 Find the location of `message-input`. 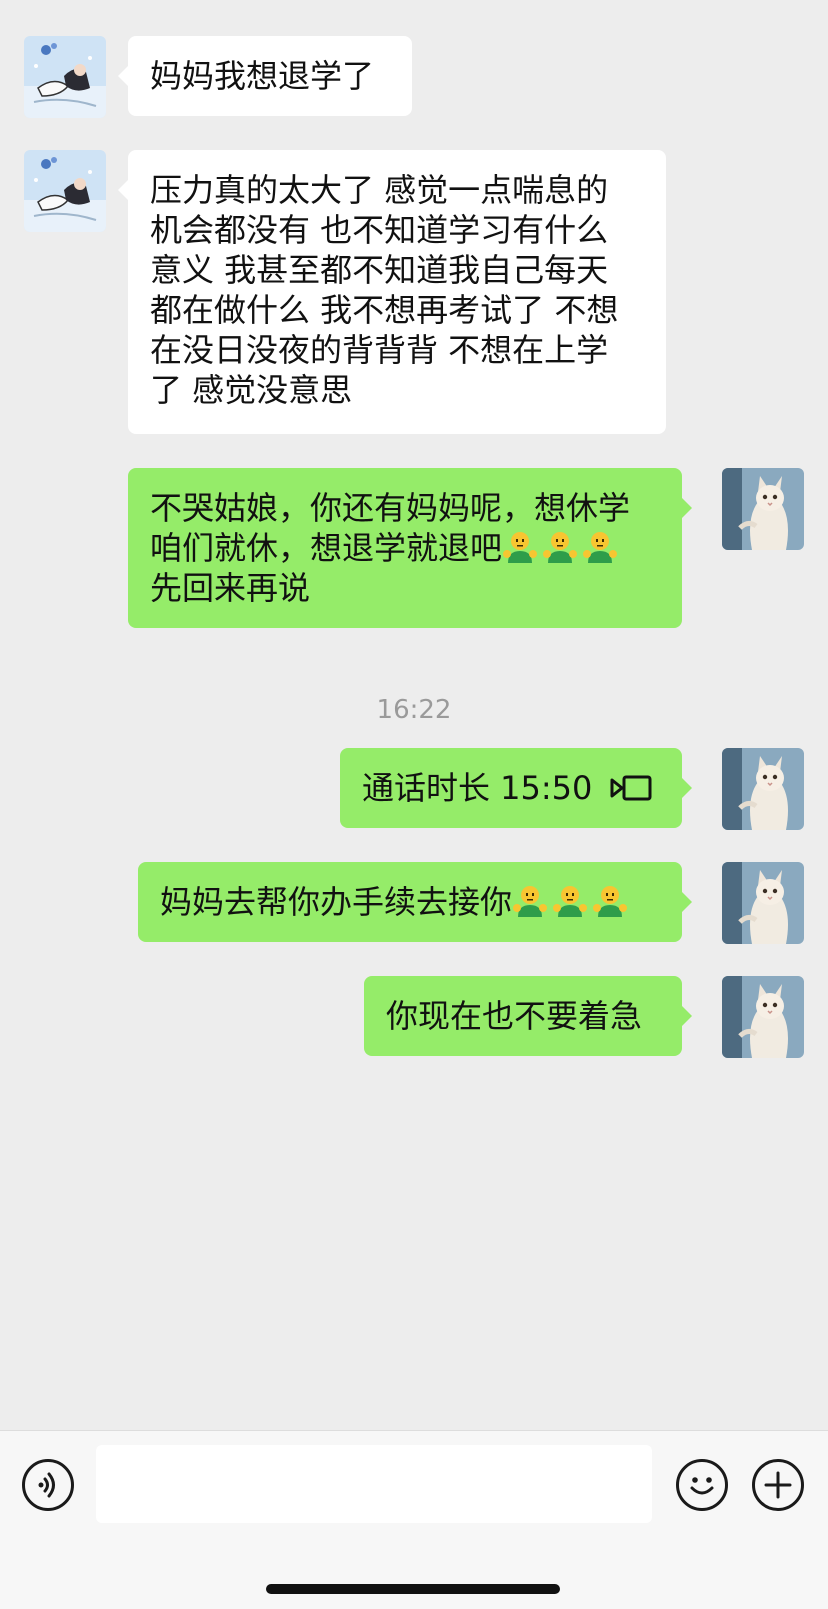

message-input is located at coordinates (374, 1484).